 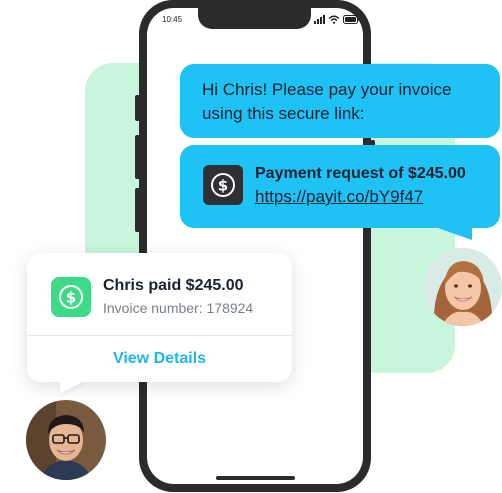 What do you see at coordinates (334, 19) in the screenshot?
I see `wifi-icon` at bounding box center [334, 19].